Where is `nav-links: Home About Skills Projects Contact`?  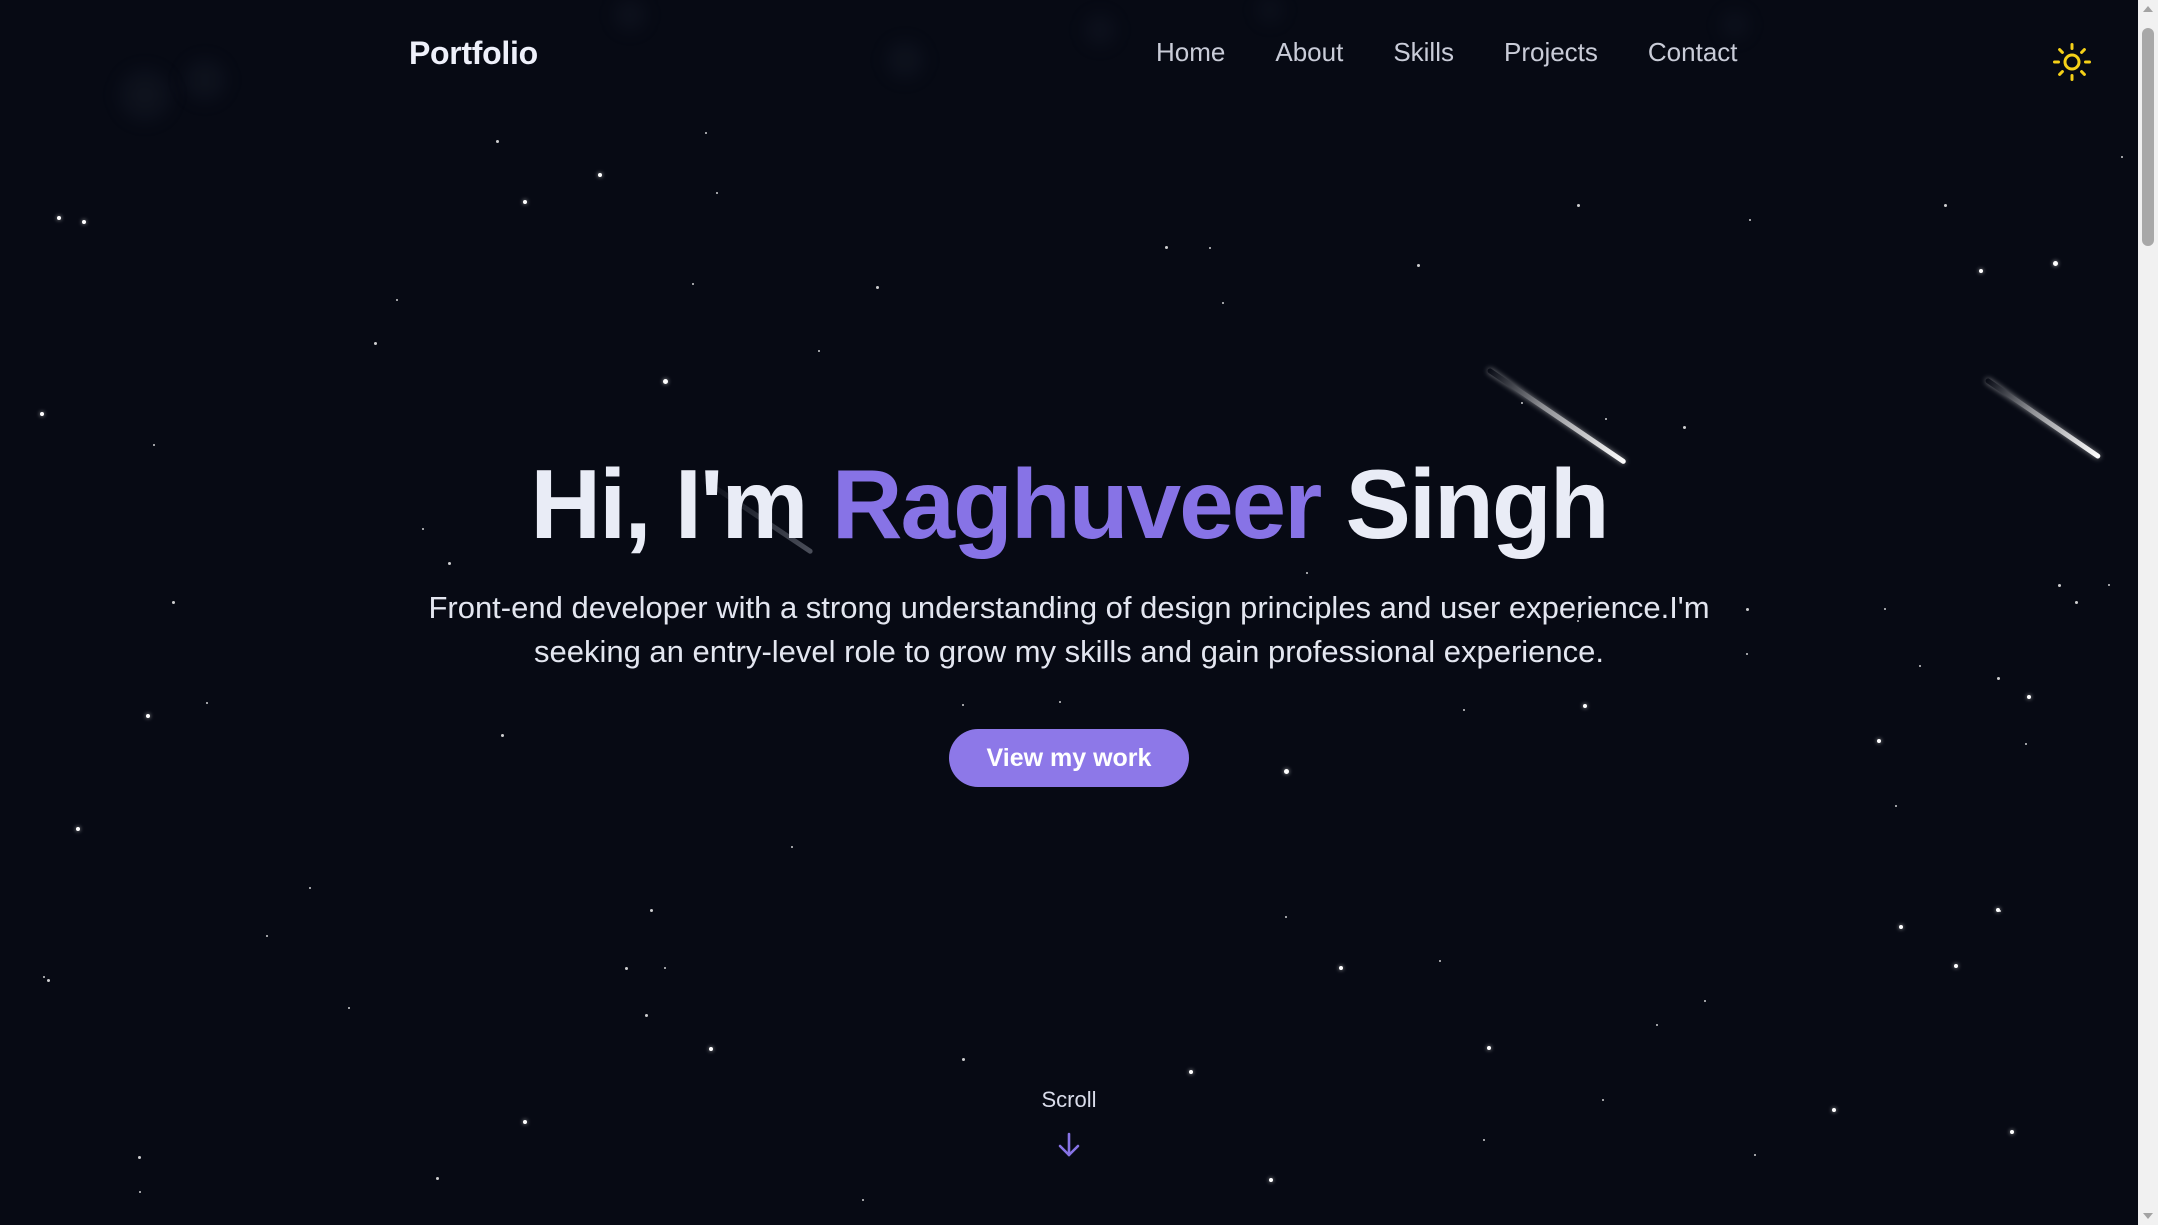
nav-links: Home About Skills Projects Contact is located at coordinates (1447, 52).